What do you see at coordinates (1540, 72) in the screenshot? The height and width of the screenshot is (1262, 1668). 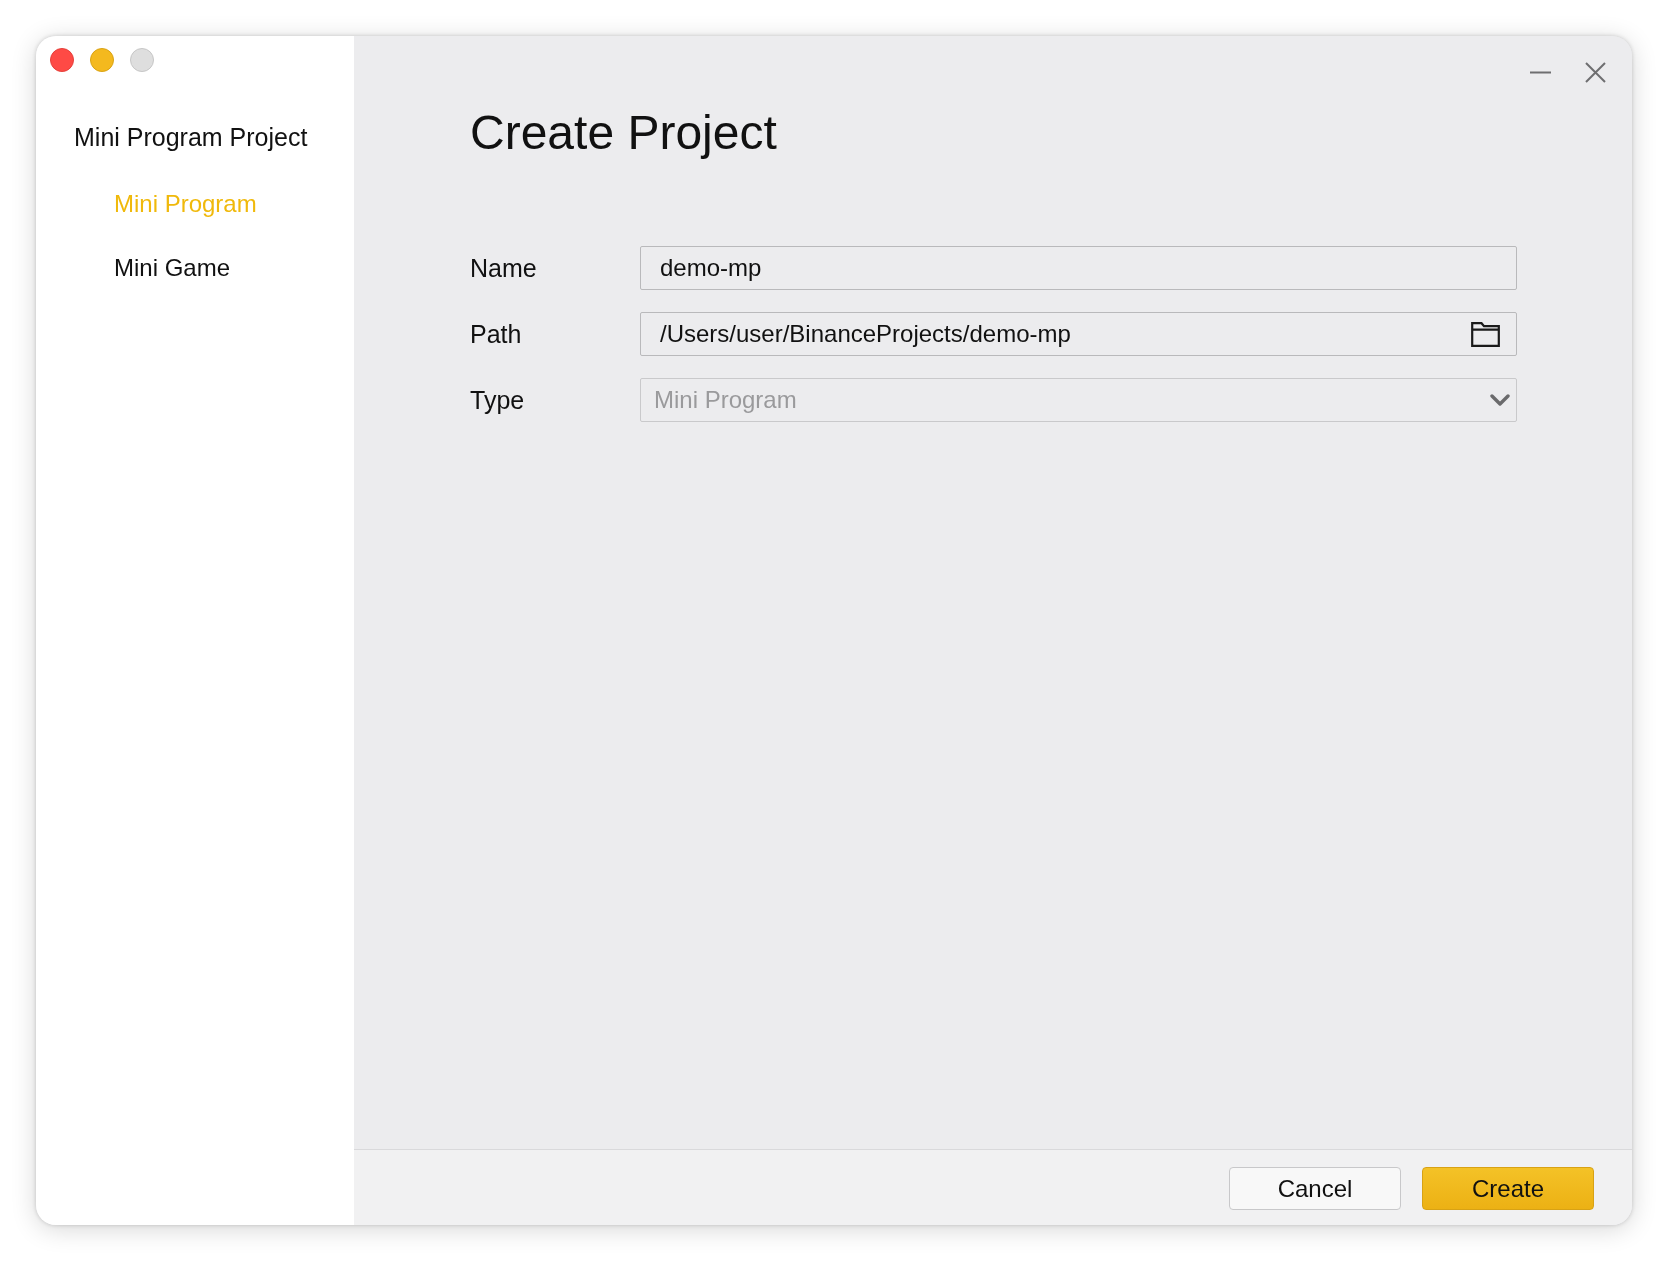 I see `minimize-icon` at bounding box center [1540, 72].